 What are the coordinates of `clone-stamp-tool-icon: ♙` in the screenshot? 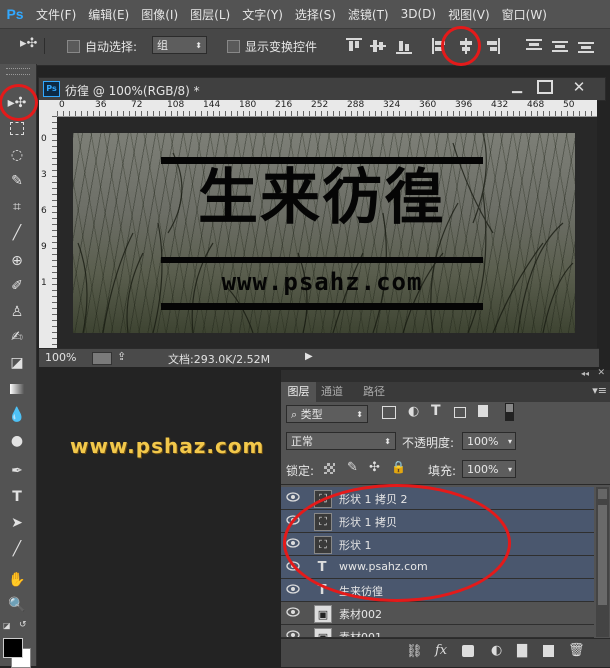 It's located at (17, 312).